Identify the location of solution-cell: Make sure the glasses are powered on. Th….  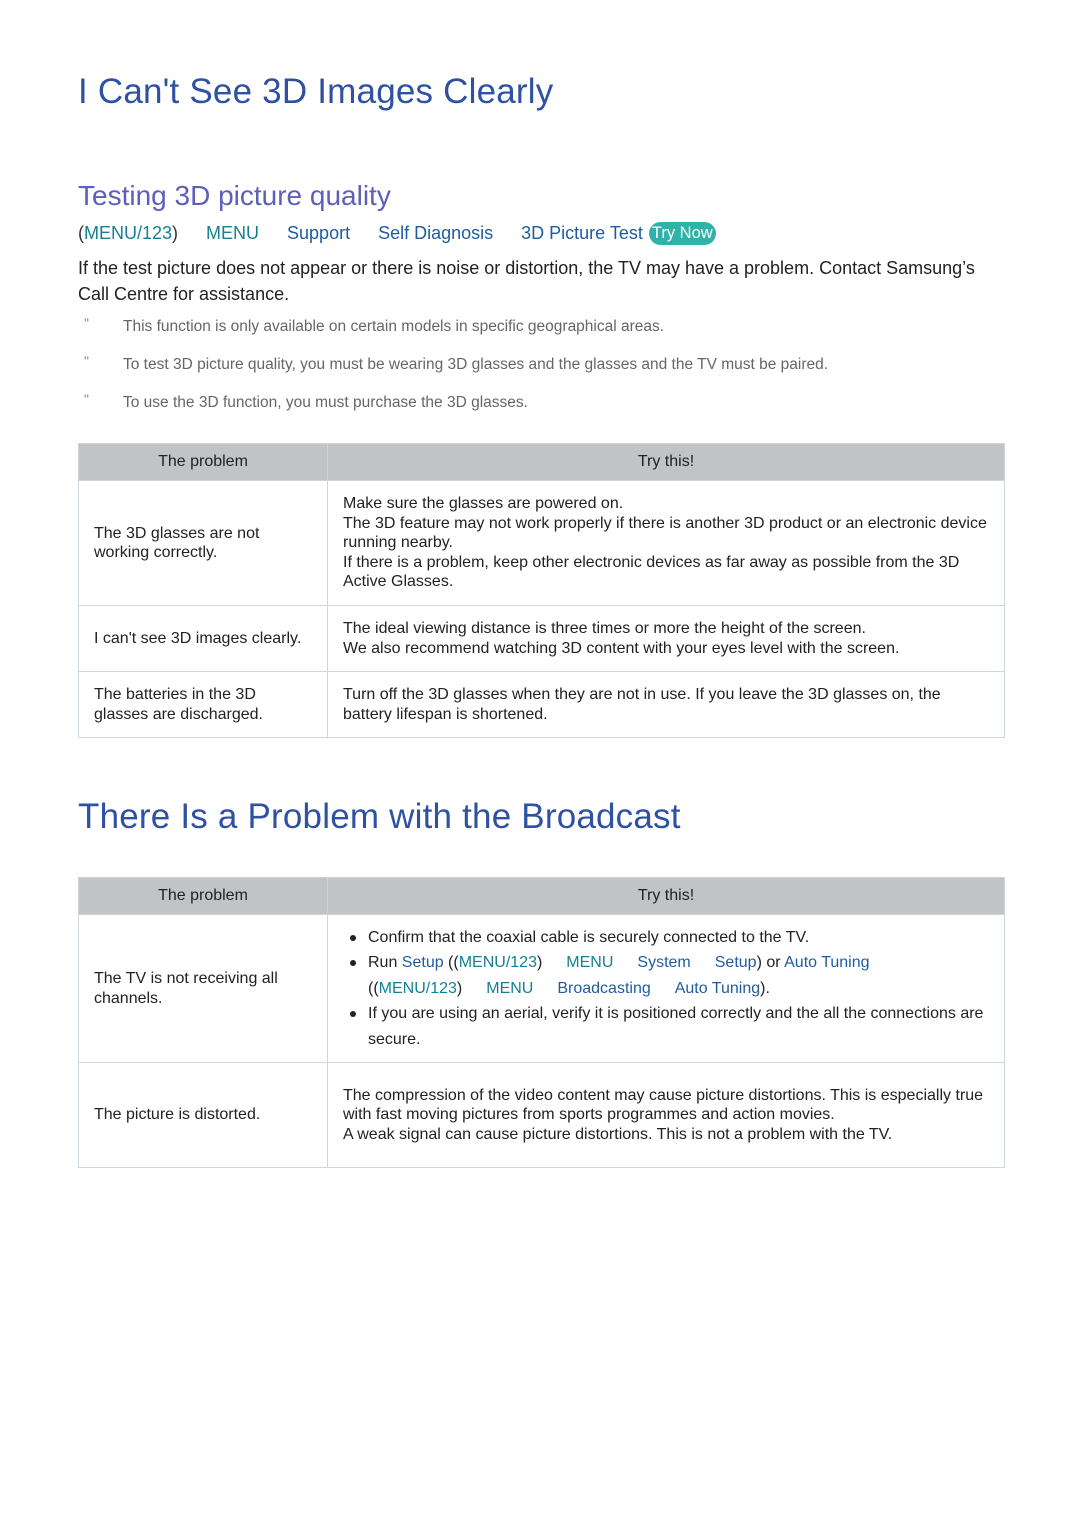
(666, 543).